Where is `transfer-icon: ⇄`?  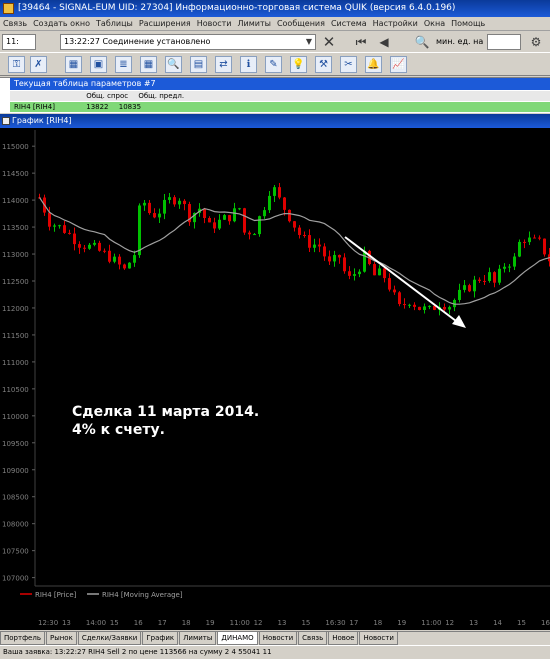
transfer-icon: ⇄ is located at coordinates (223, 64).